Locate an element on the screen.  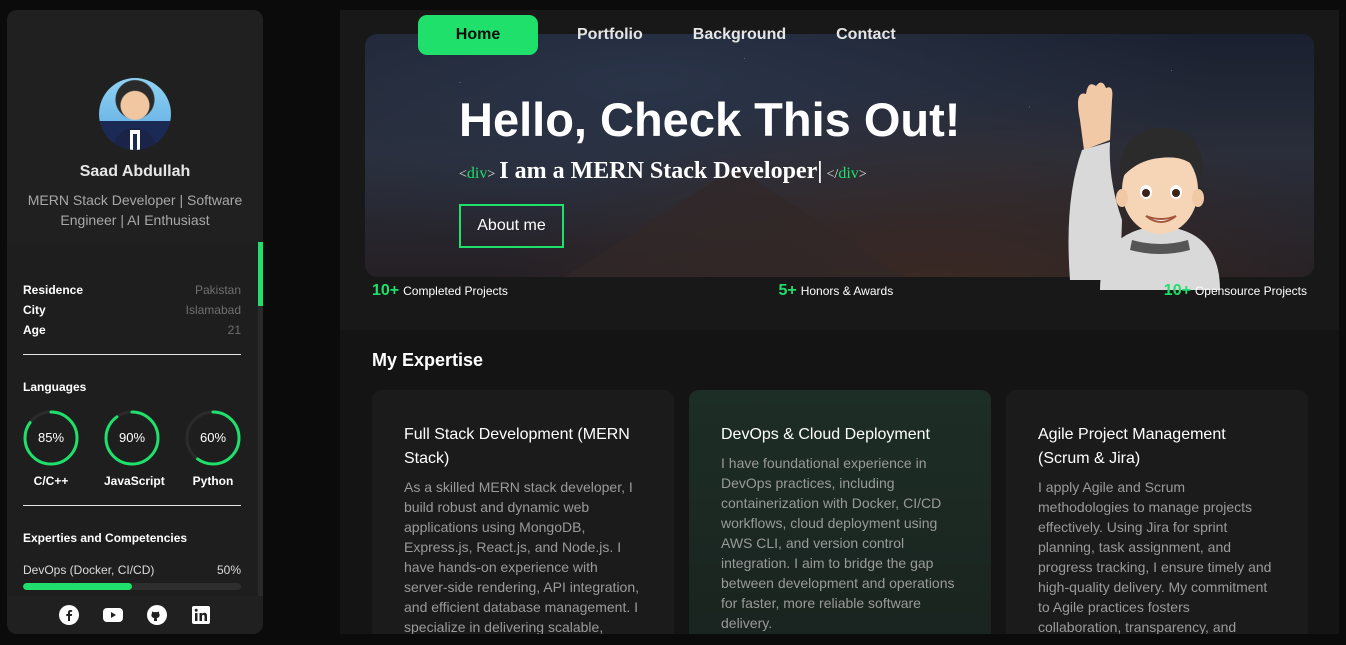
info-list: Residence Pakistan City Islamabad Age 21 is located at coordinates (132, 291).